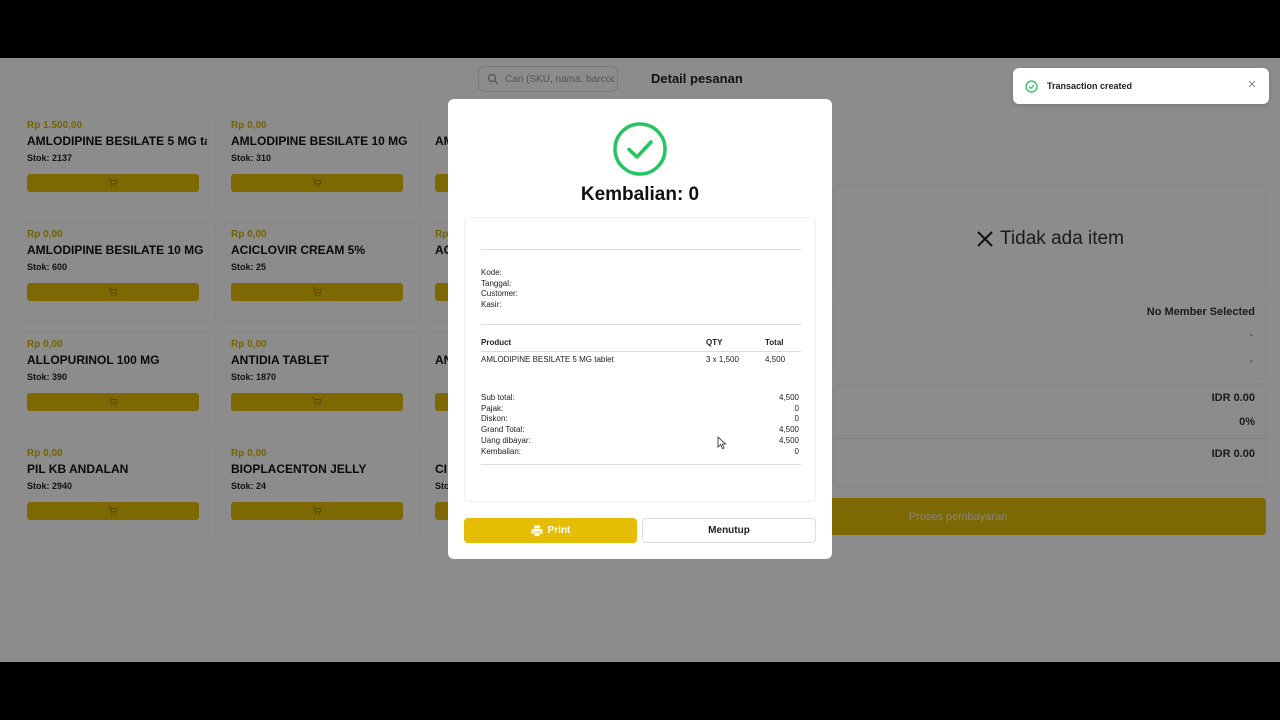  I want to click on diskon-value: 0, so click(796, 419).